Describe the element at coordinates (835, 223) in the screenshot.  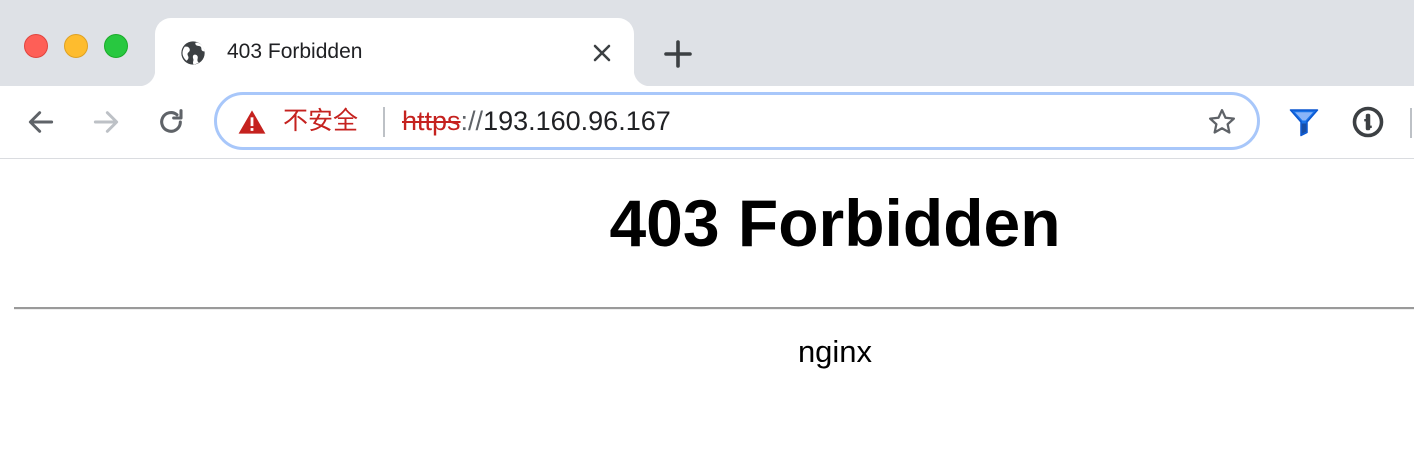
I see `page-title: 403 Forbidden` at that location.